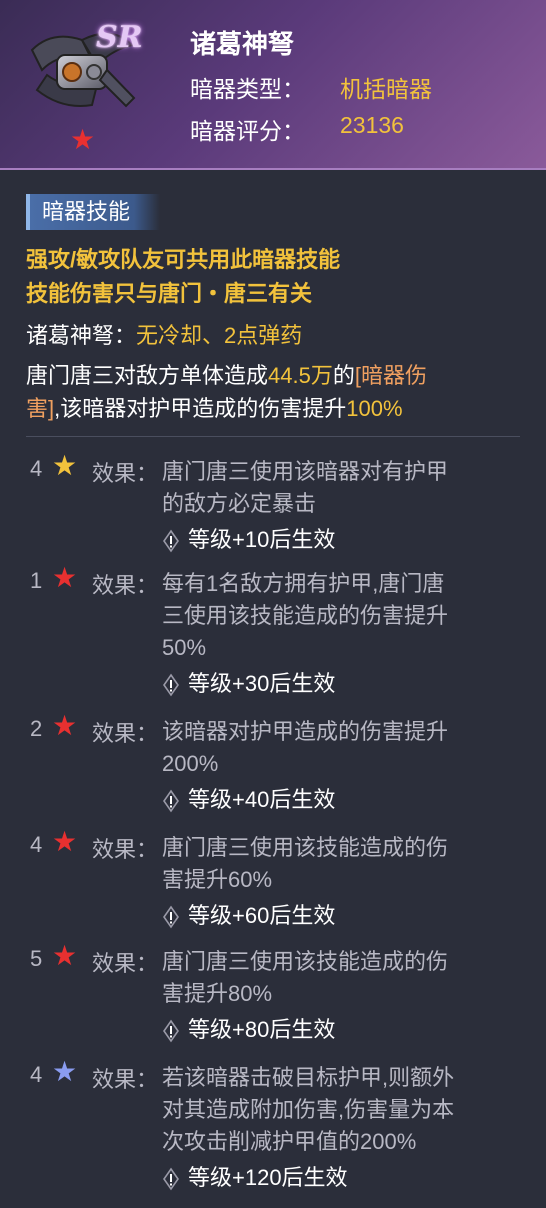 The image size is (546, 1208). Describe the element at coordinates (169, 293) in the screenshot. I see `skill-damage-note: 技能伤害只与唐门・唐三有关` at that location.